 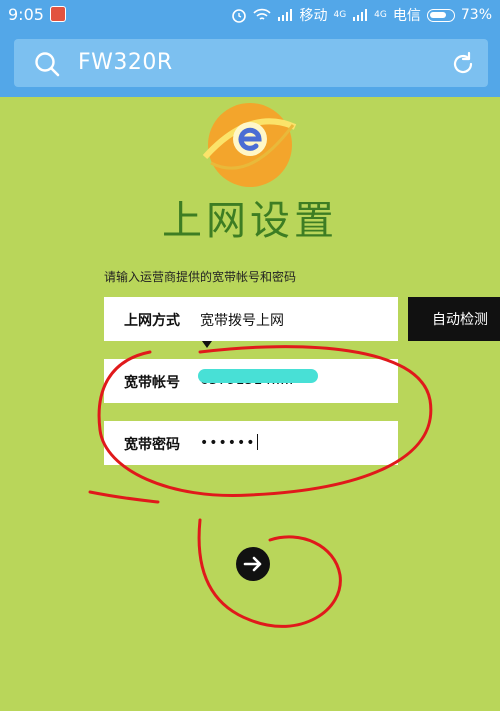 I want to click on password-label: 宽带密码, so click(x=152, y=445).